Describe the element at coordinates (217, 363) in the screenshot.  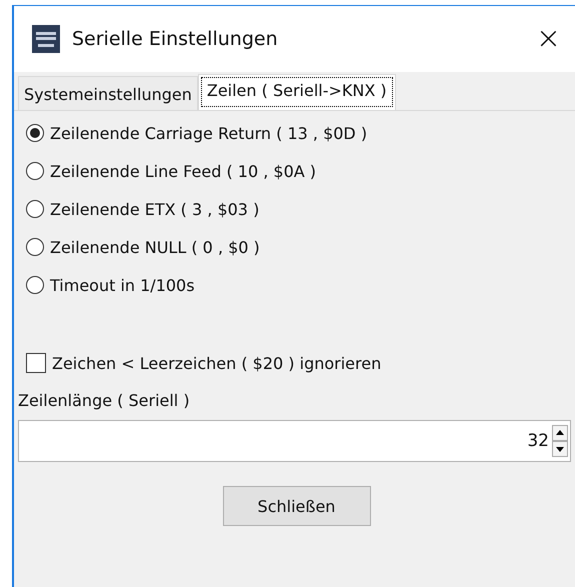
I see `checkbox-label: Zeichen < Leerzeichen ( $20 ) ignorieren` at that location.